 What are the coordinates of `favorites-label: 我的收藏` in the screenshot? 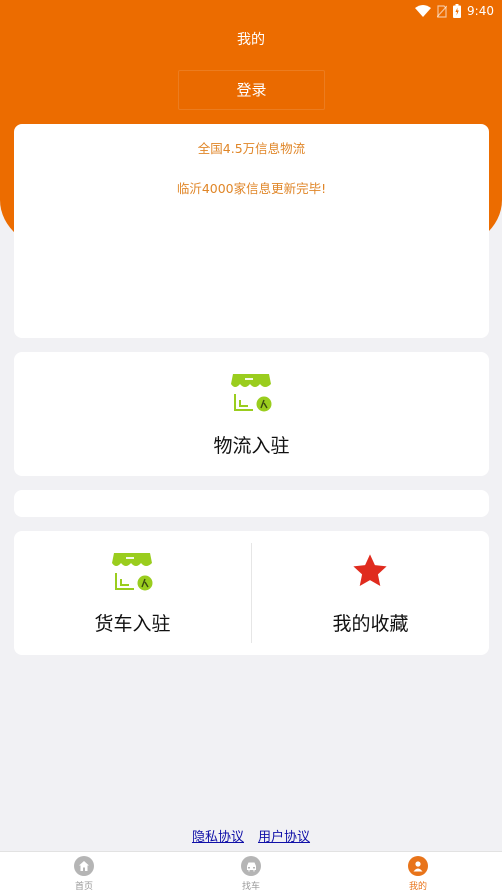 It's located at (370, 624).